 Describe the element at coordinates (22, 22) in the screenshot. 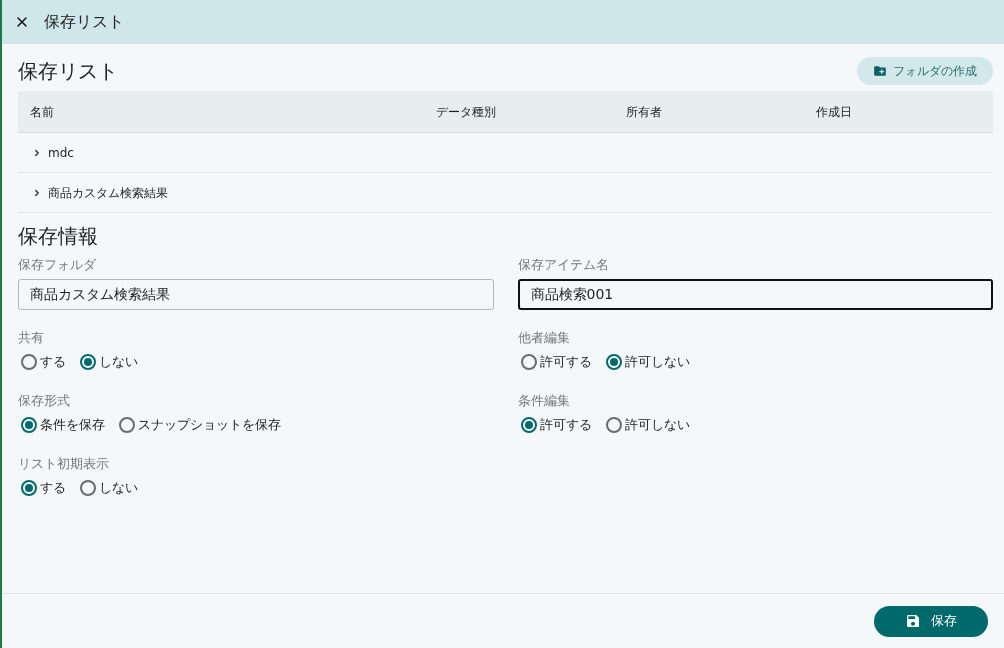

I see `close-icon` at that location.